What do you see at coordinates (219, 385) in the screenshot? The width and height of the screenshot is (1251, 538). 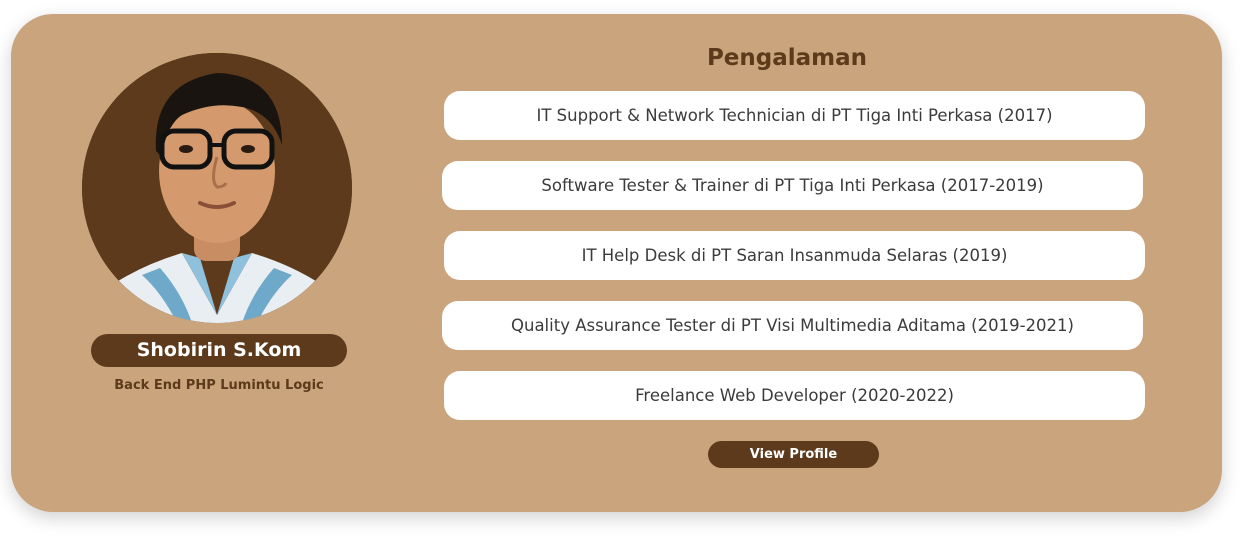 I see `profile-role: Back End PHP Lumintu Logic` at bounding box center [219, 385].